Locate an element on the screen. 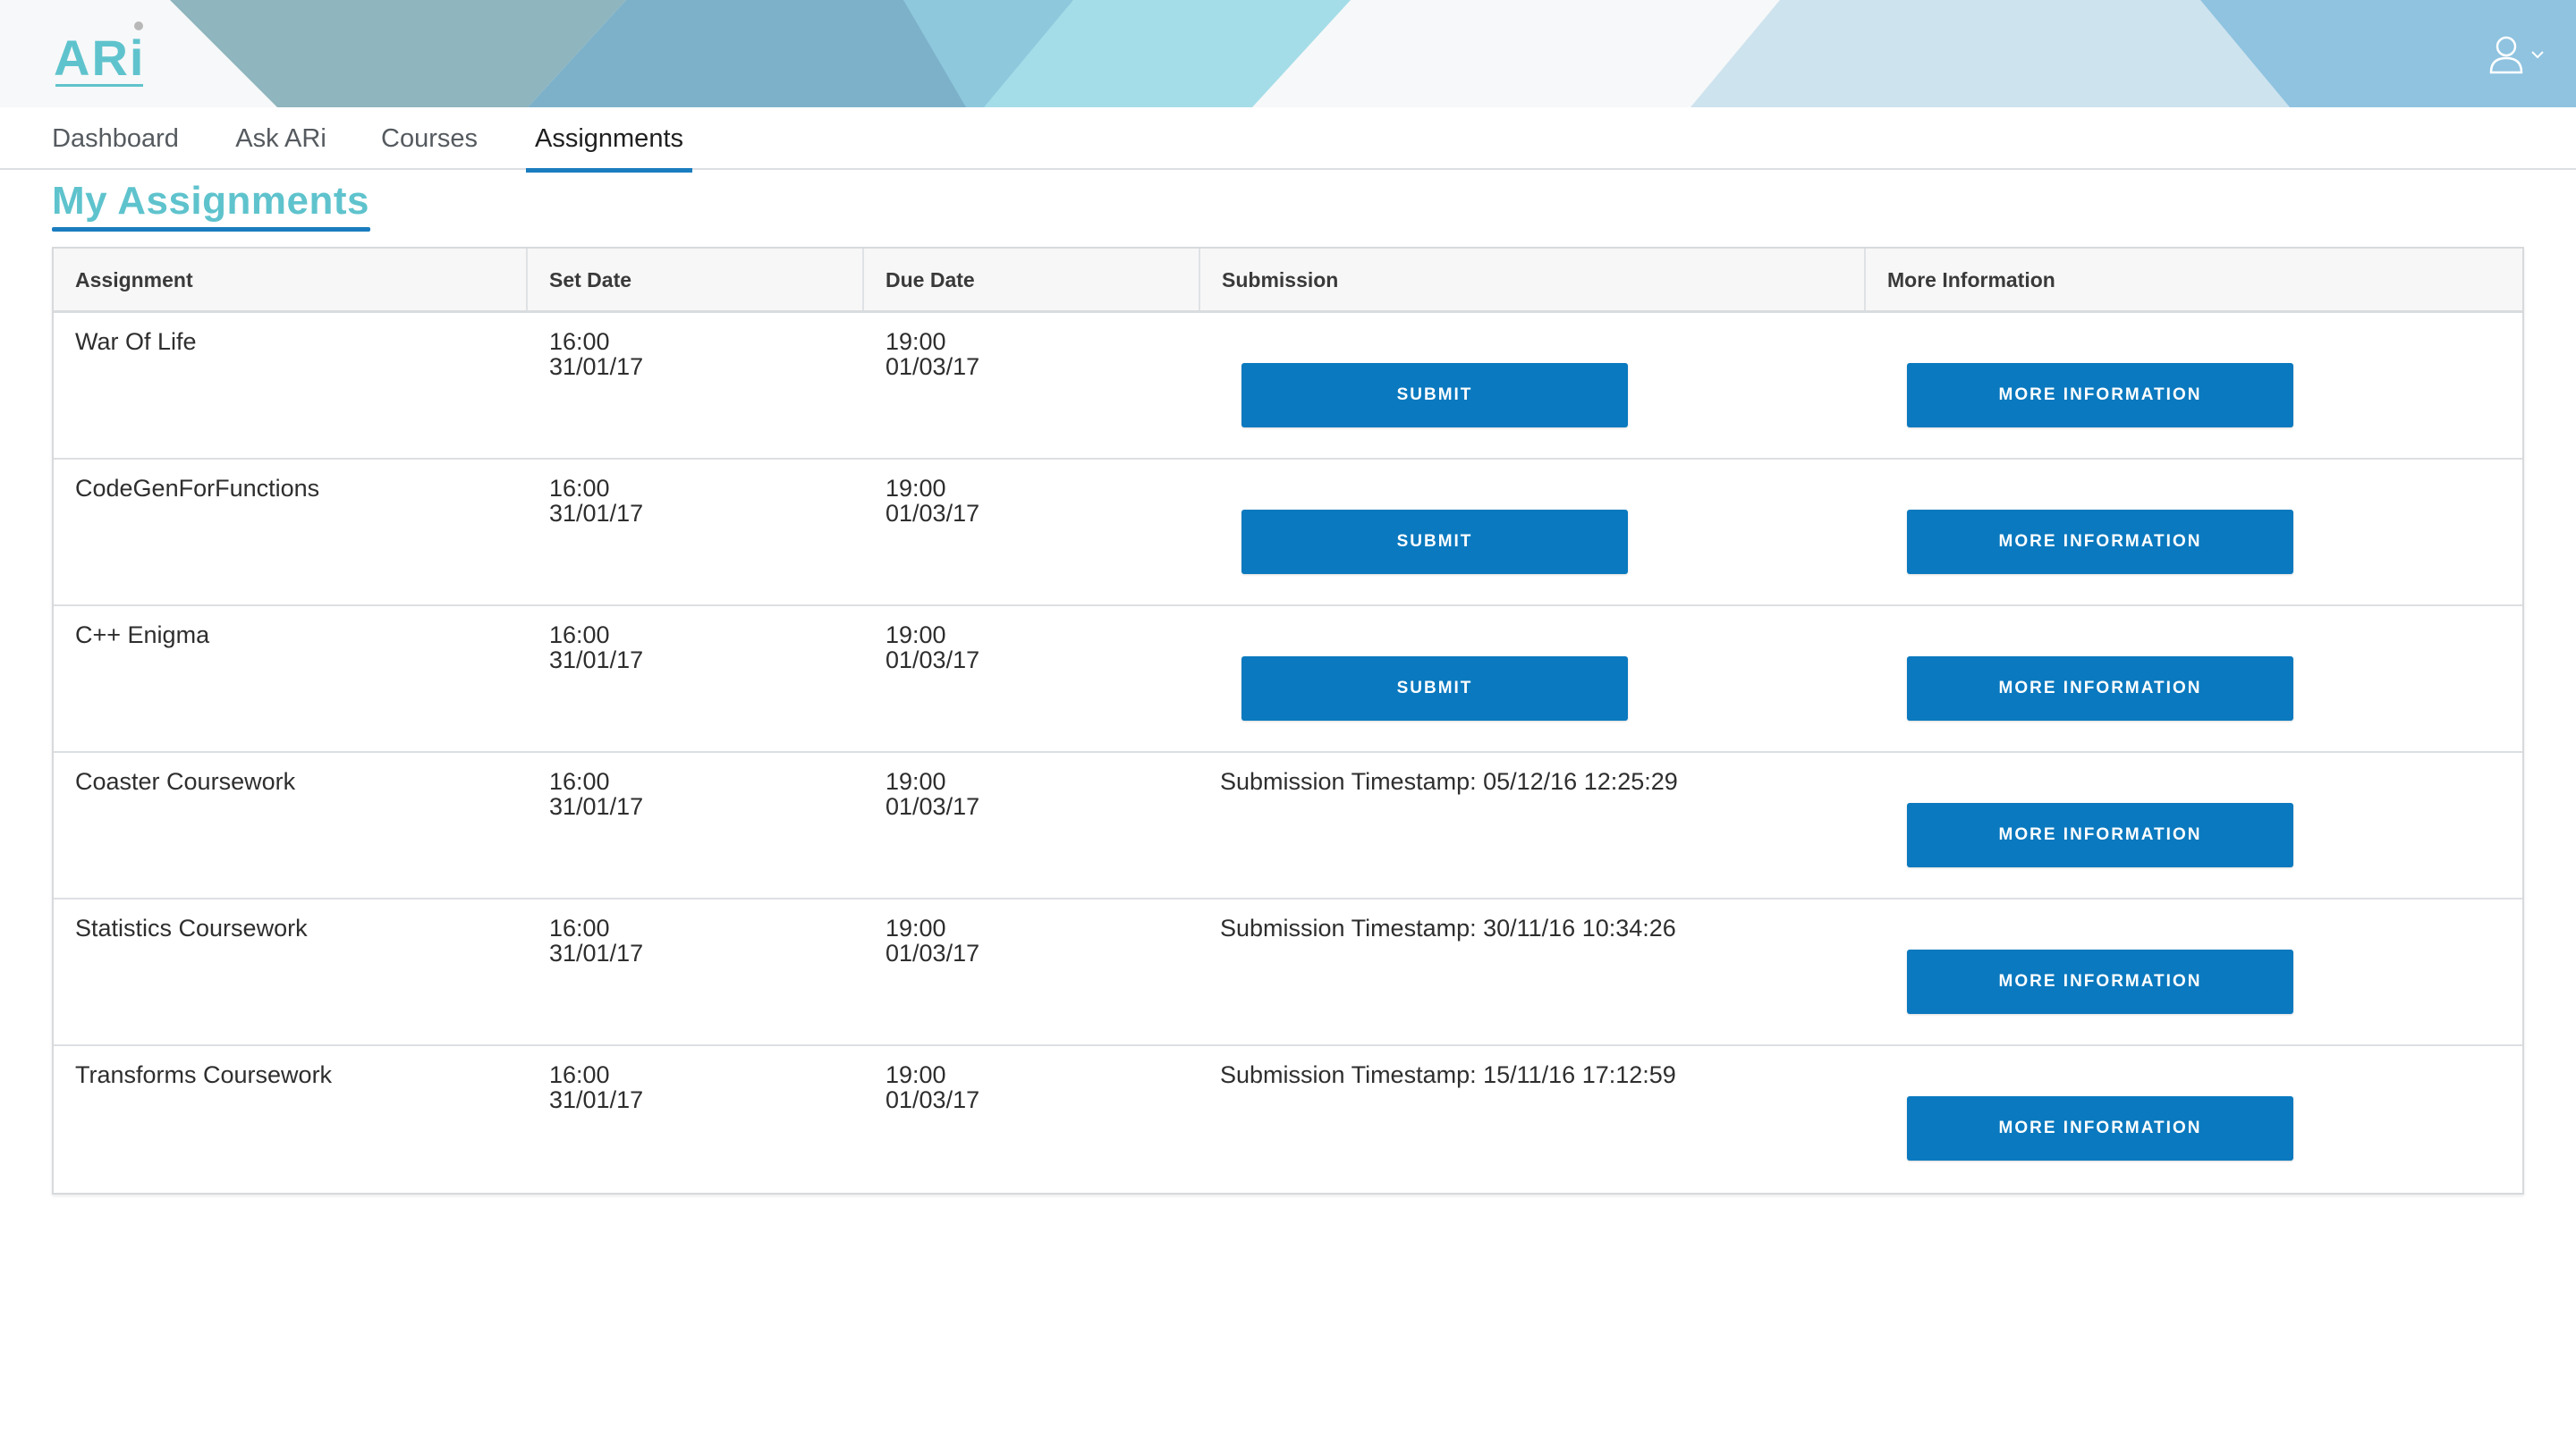 This screenshot has width=2576, height=1436. assignment-name: C++ Enigma is located at coordinates (142, 634).